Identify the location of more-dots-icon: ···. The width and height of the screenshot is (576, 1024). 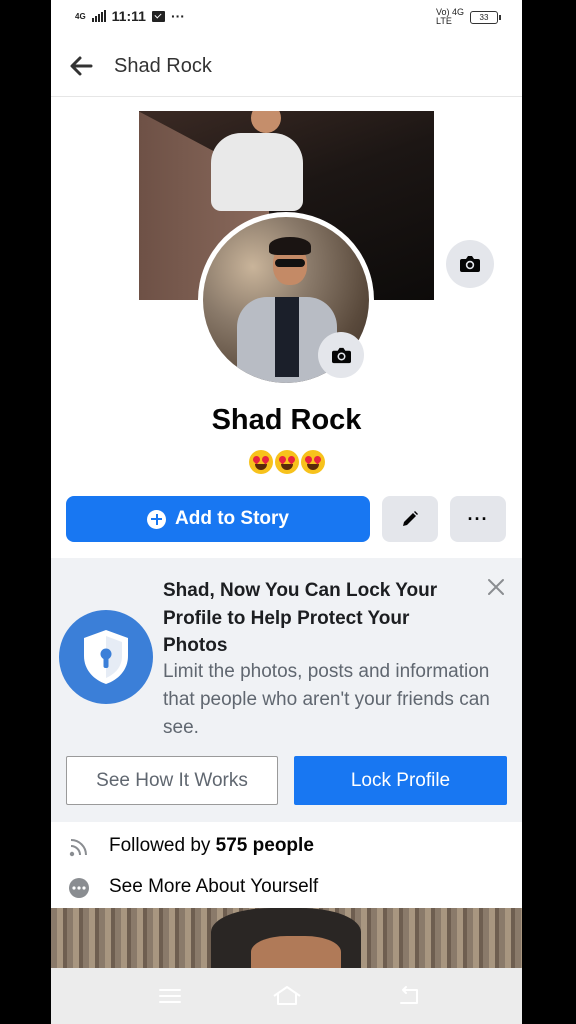
(478, 519).